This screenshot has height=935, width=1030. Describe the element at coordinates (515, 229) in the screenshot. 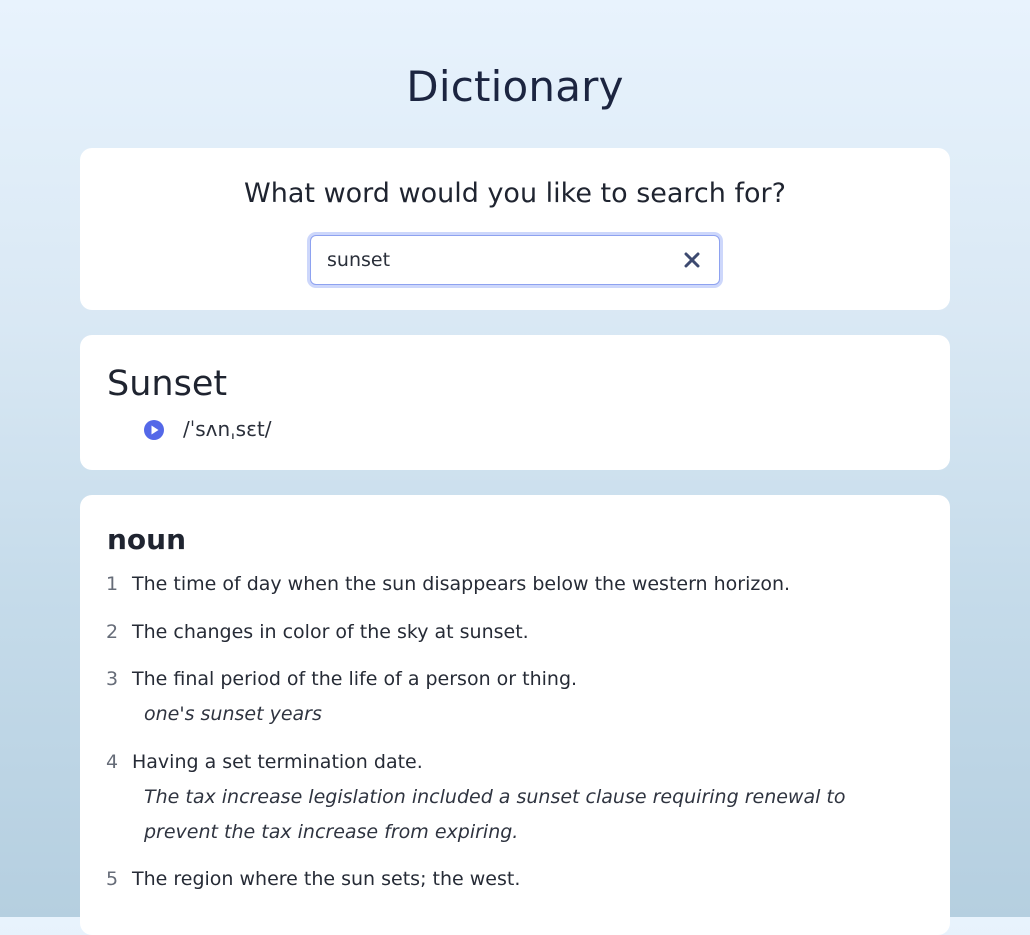

I see `search-card` at that location.